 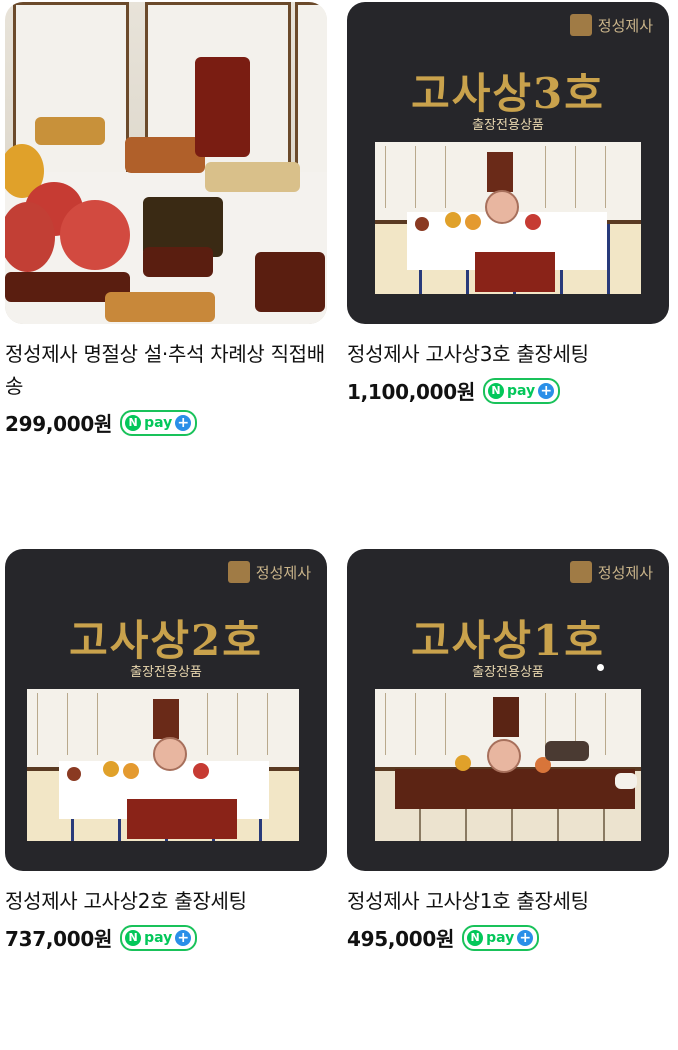 I want to click on product-image: 정성제사 고사상3호 출장전용상품, so click(x=508, y=163).